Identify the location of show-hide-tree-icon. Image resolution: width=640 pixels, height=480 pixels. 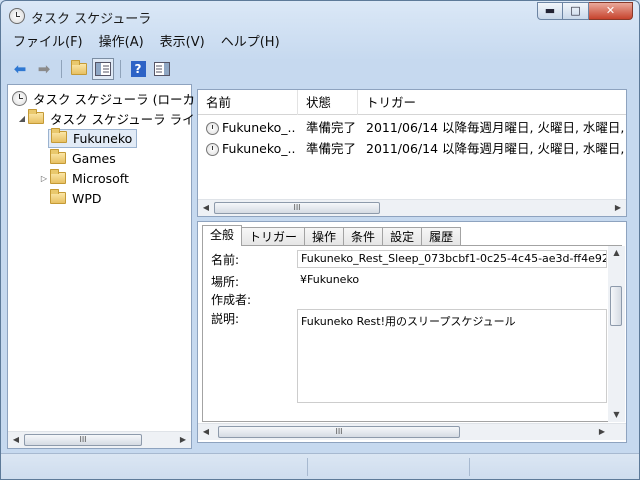
(103, 68).